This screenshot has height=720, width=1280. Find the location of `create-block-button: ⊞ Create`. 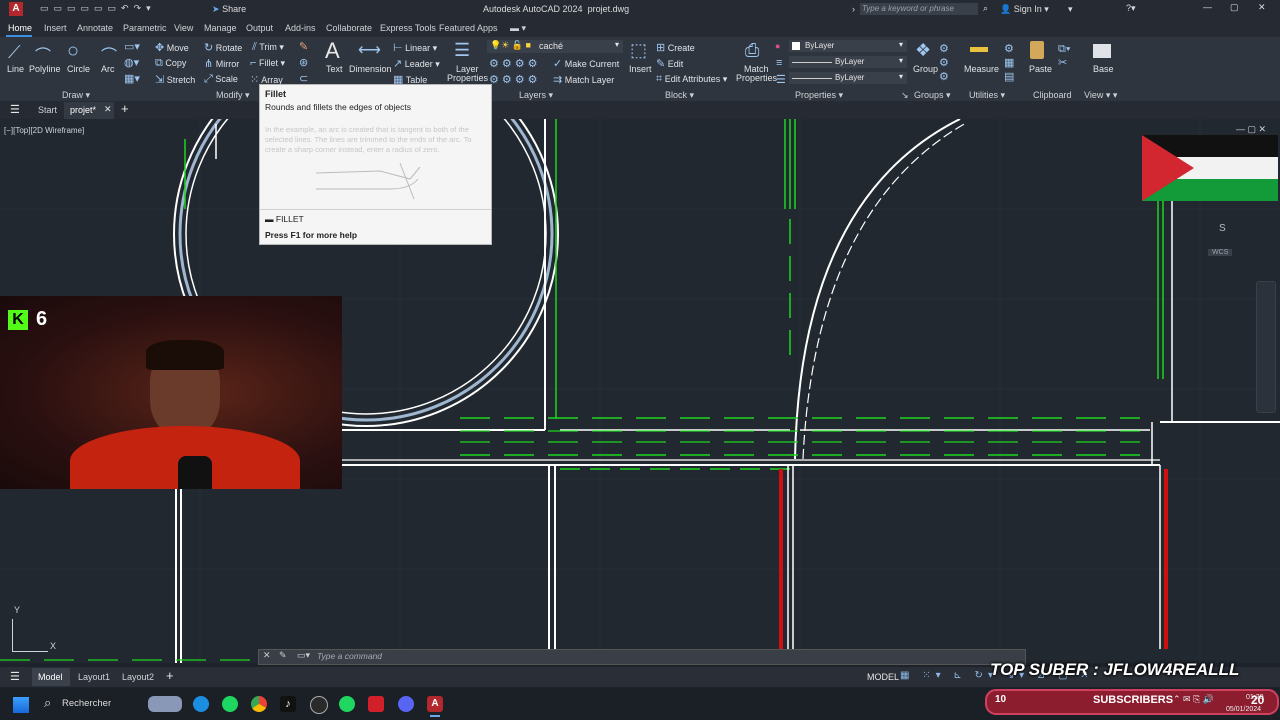

create-block-button: ⊞ Create is located at coordinates (675, 47).